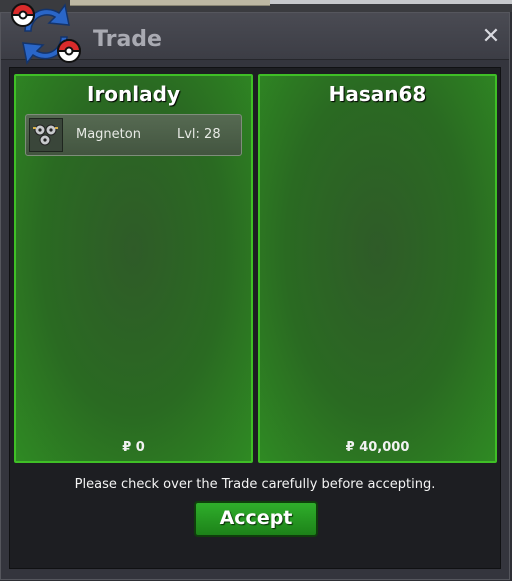 Image resolution: width=512 pixels, height=581 pixels. I want to click on close-icon: ✕, so click(491, 37).